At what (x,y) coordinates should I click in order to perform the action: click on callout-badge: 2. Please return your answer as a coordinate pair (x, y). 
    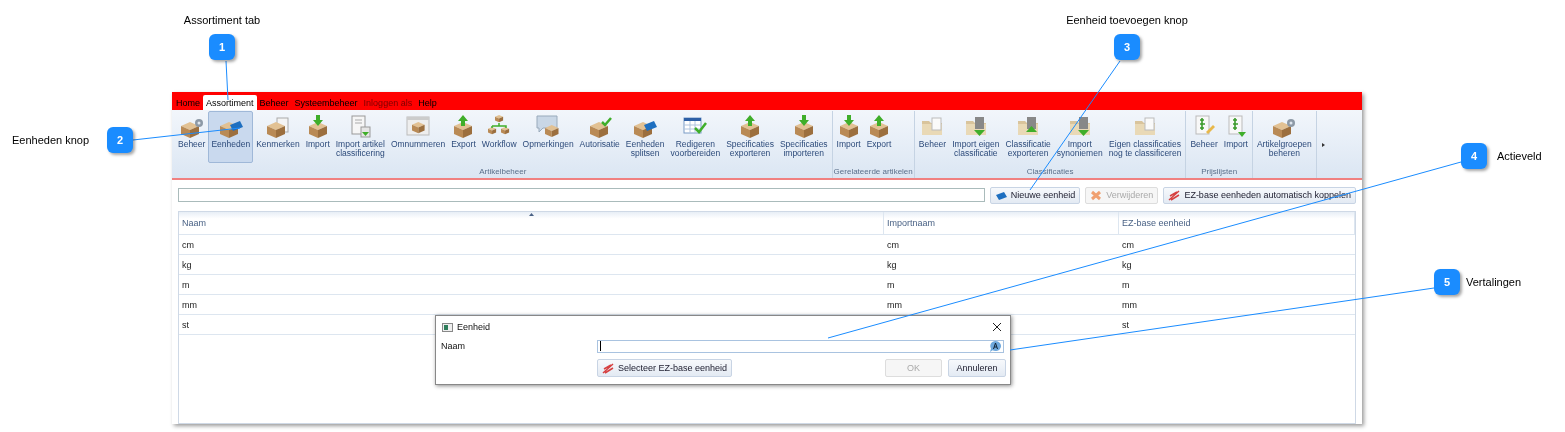
    Looking at the image, I should click on (120, 140).